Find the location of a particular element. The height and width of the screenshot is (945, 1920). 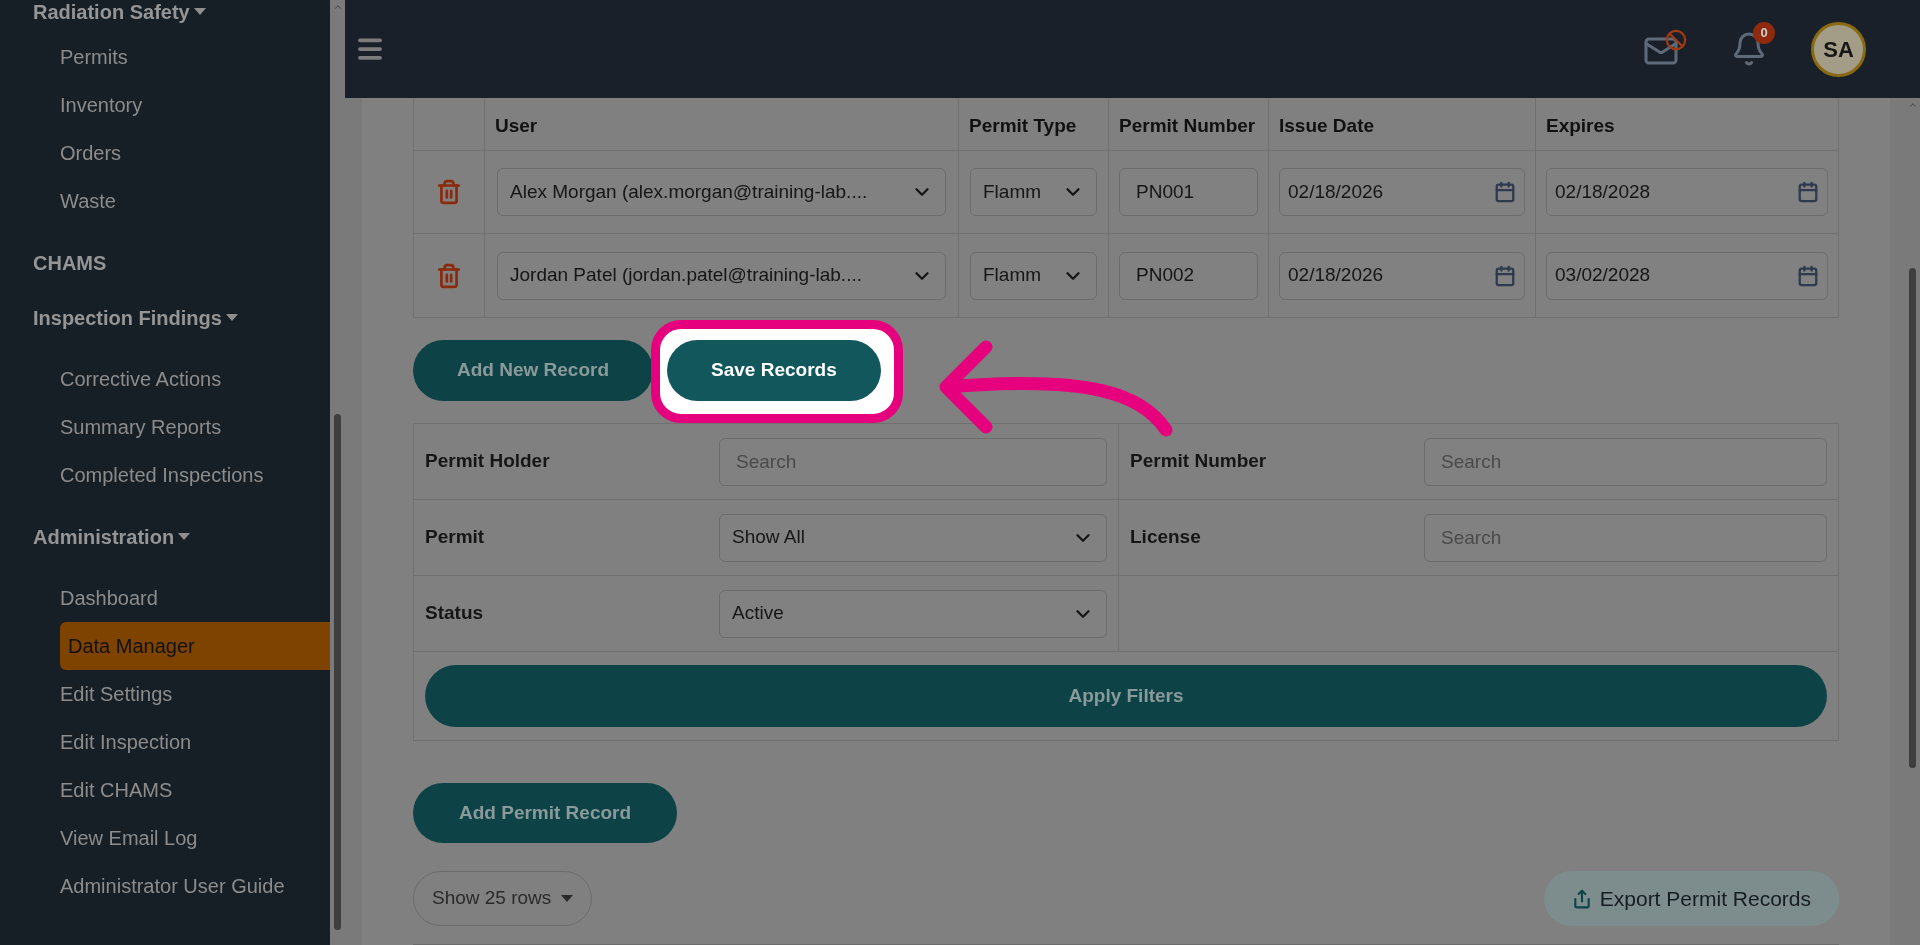

share-icon is located at coordinates (1581, 898).